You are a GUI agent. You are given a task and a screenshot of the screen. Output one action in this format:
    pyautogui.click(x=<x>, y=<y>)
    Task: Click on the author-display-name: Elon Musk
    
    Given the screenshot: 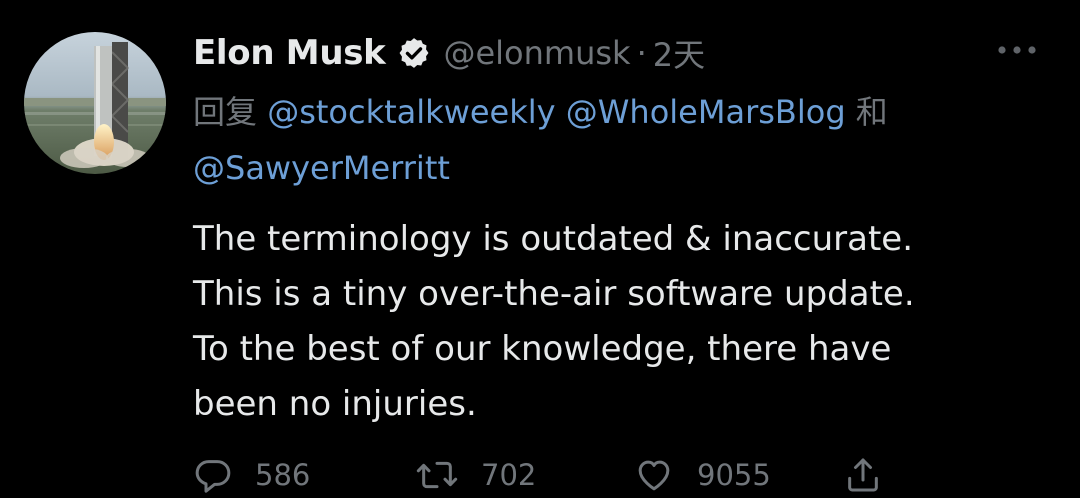 What is the action you would take?
    pyautogui.click(x=289, y=53)
    